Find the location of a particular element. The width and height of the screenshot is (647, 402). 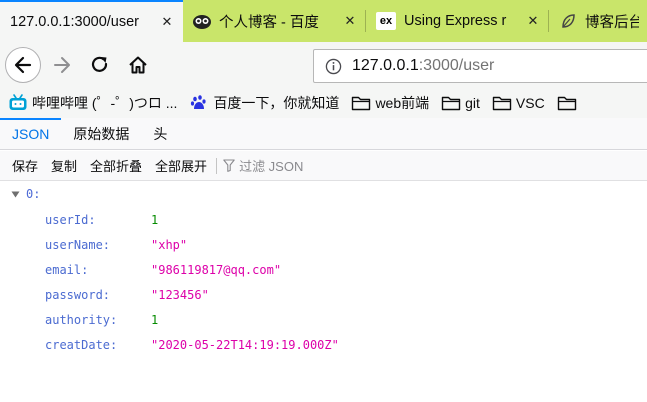

json-value: "123456" is located at coordinates (180, 294).